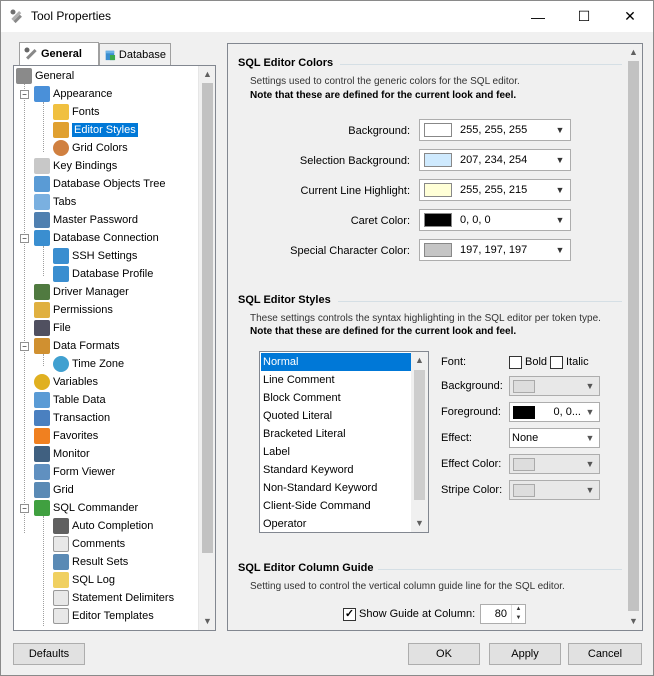 The width and height of the screenshot is (654, 676). Describe the element at coordinates (336, 523) in the screenshot. I see `list-item: Operator` at that location.